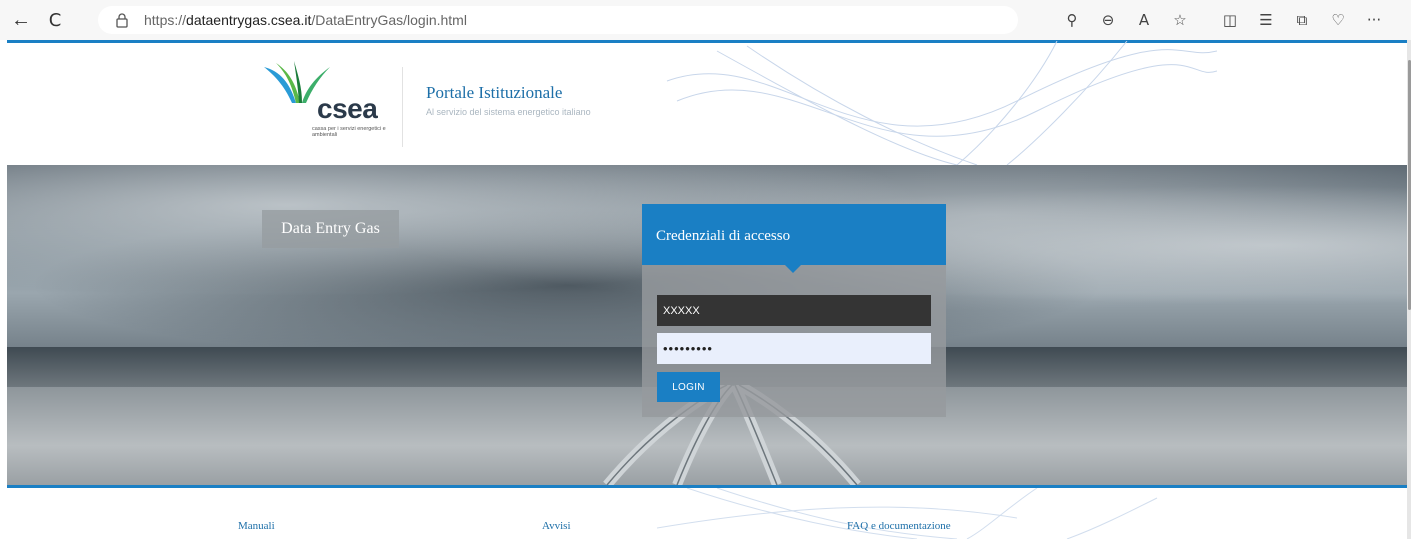  I want to click on footer-link-manuali: Manuali, so click(256, 526).